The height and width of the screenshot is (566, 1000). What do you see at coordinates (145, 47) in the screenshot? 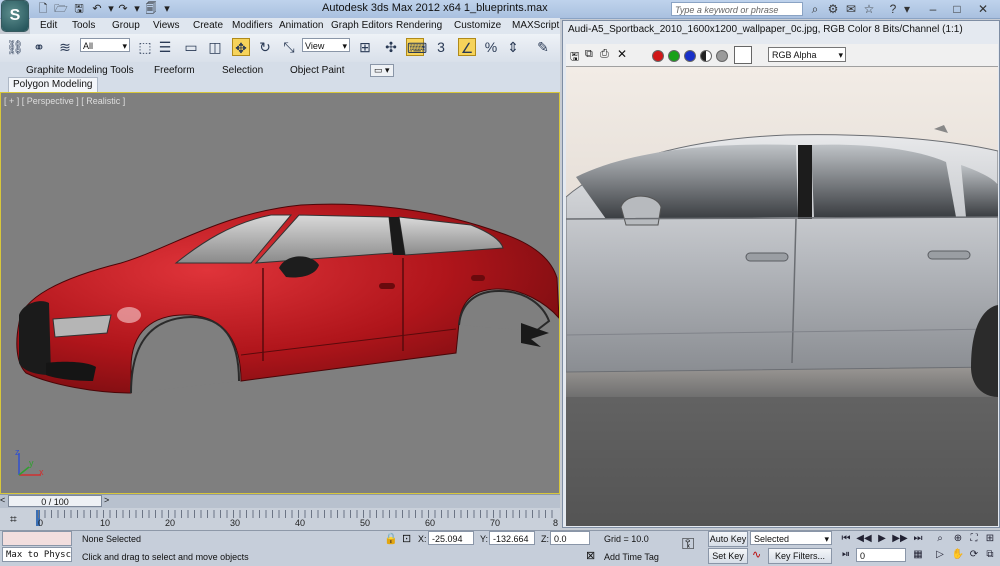
I see `select-object-icon: ⬚` at bounding box center [145, 47].